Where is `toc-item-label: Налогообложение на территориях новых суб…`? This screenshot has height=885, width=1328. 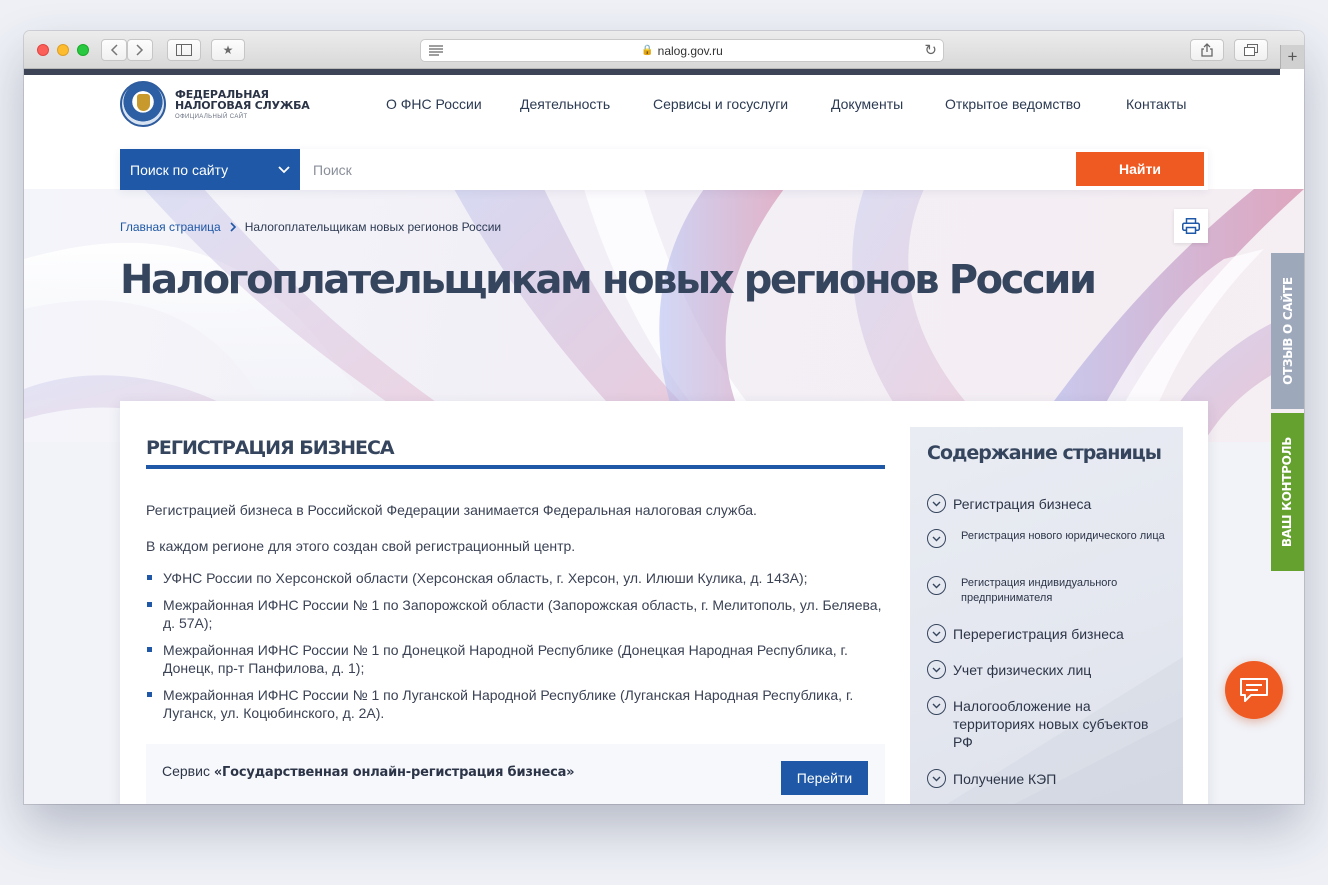
toc-item-label: Налогообложение на территориях новых суб… is located at coordinates (1051, 724).